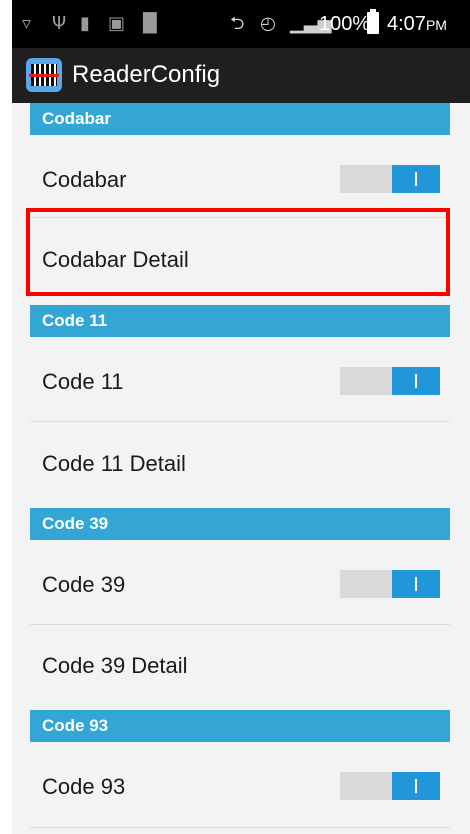 This screenshot has height=834, width=470. Describe the element at coordinates (240, 668) in the screenshot. I see `setting-row-code39-detail: Code 39 Detail` at that location.